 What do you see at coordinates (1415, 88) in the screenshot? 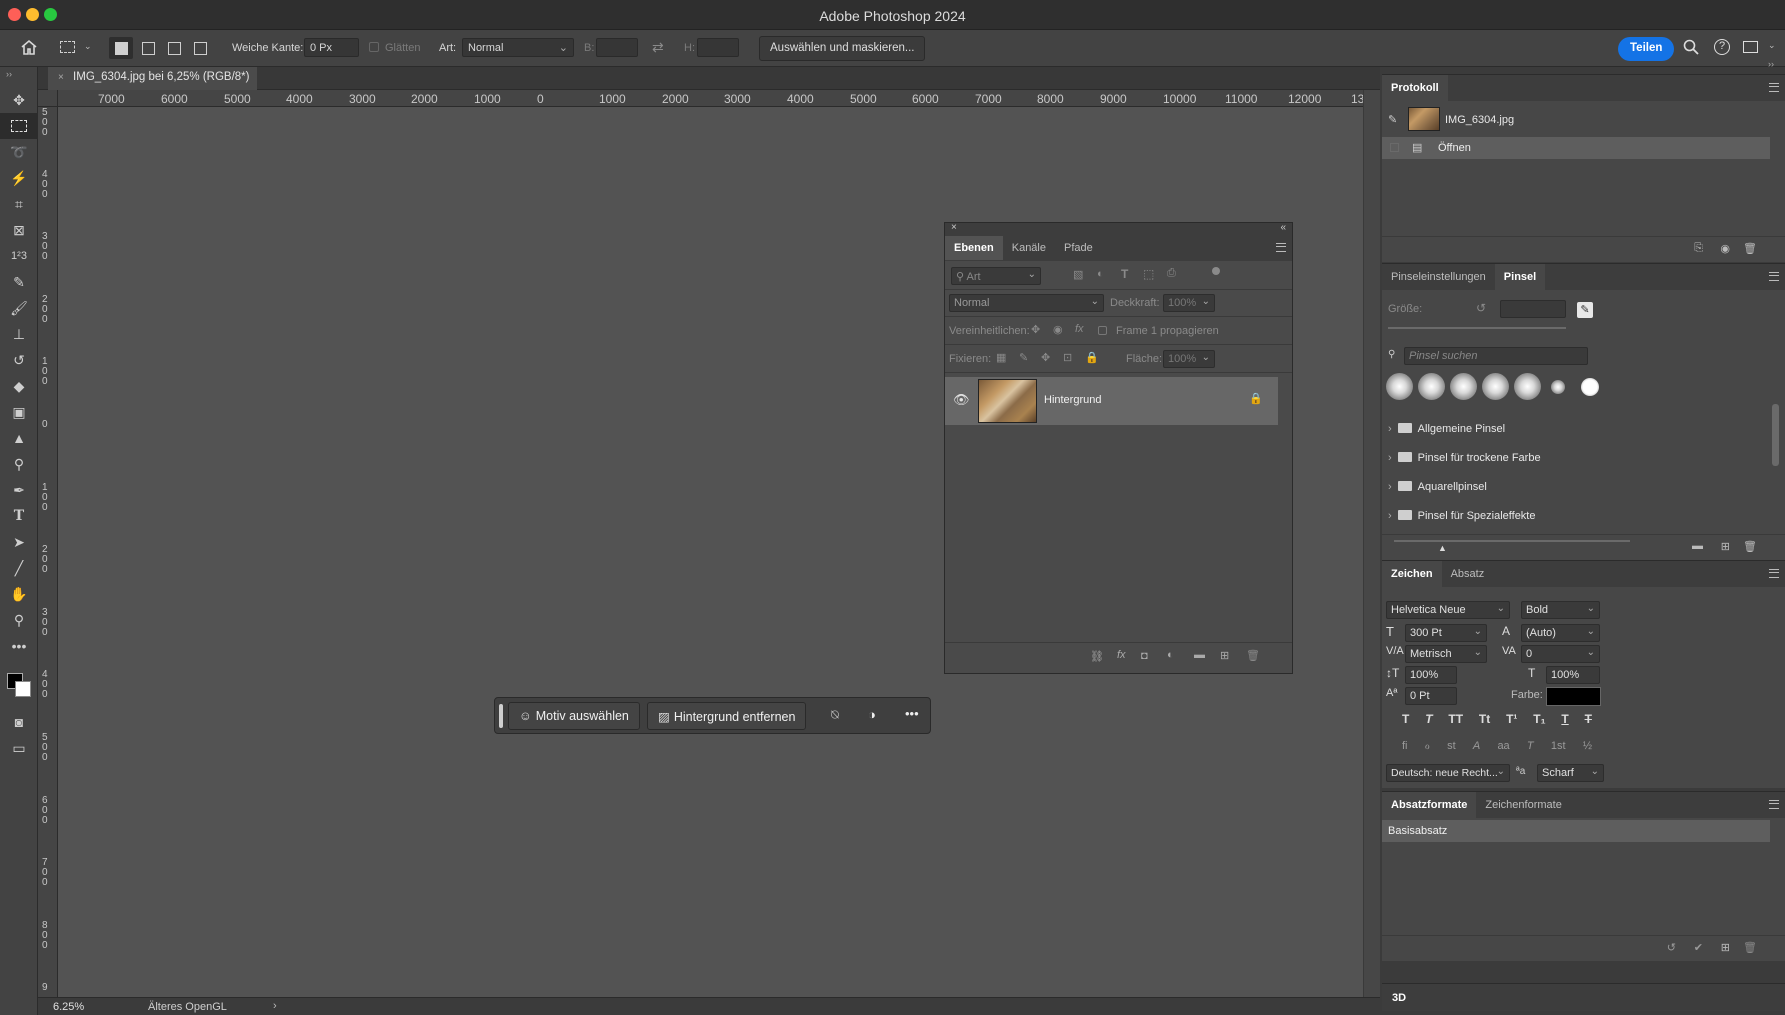
I see `tab-history: Protokoll` at bounding box center [1415, 88].